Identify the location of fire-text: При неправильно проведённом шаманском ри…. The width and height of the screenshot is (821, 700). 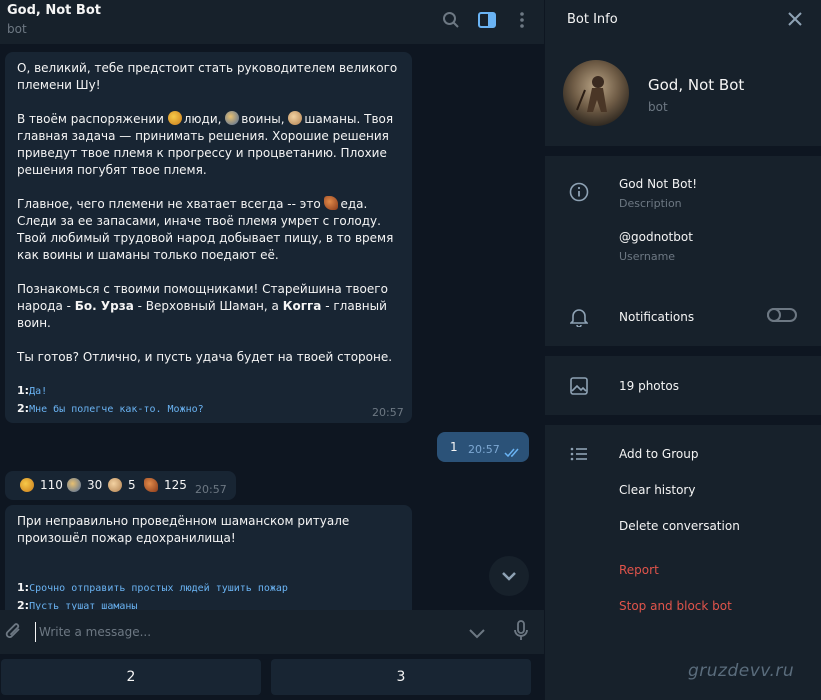
(183, 529).